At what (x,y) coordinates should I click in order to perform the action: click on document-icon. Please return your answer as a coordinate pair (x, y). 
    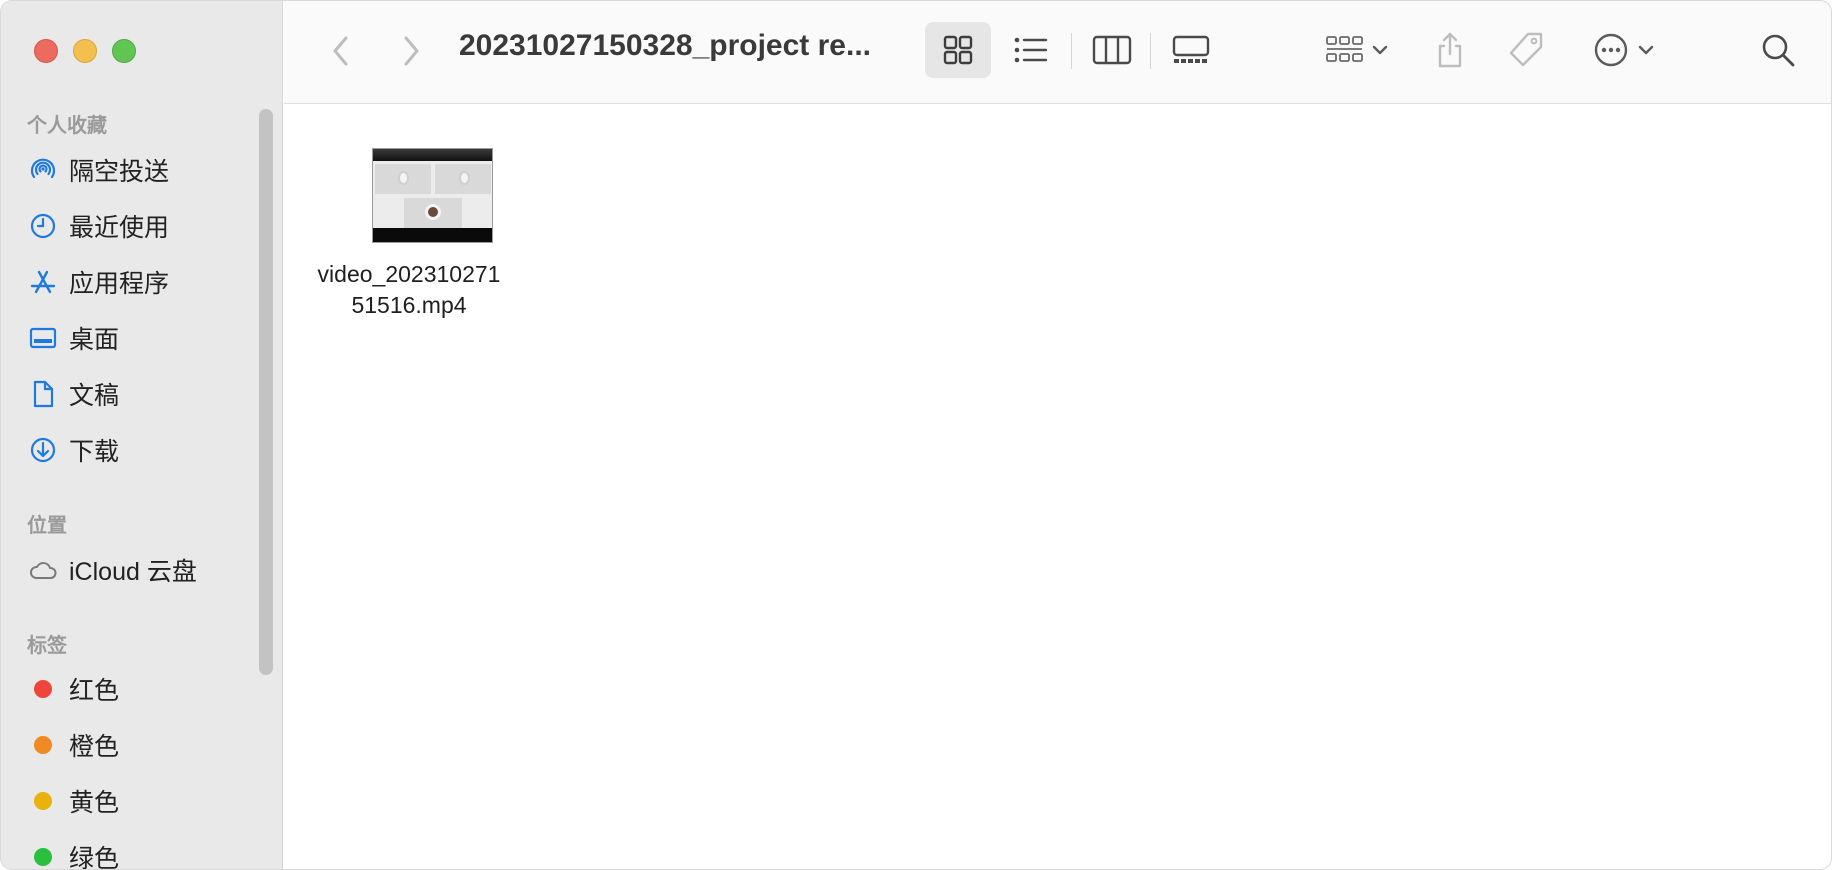
    Looking at the image, I should click on (43, 394).